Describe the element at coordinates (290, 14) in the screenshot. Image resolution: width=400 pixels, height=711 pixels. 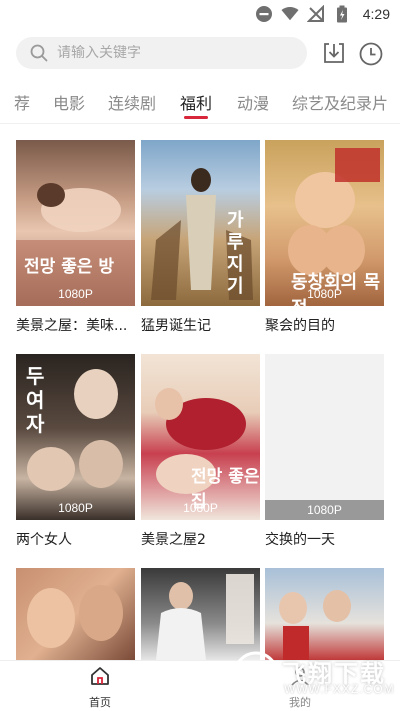
I see `wifi-icon` at that location.